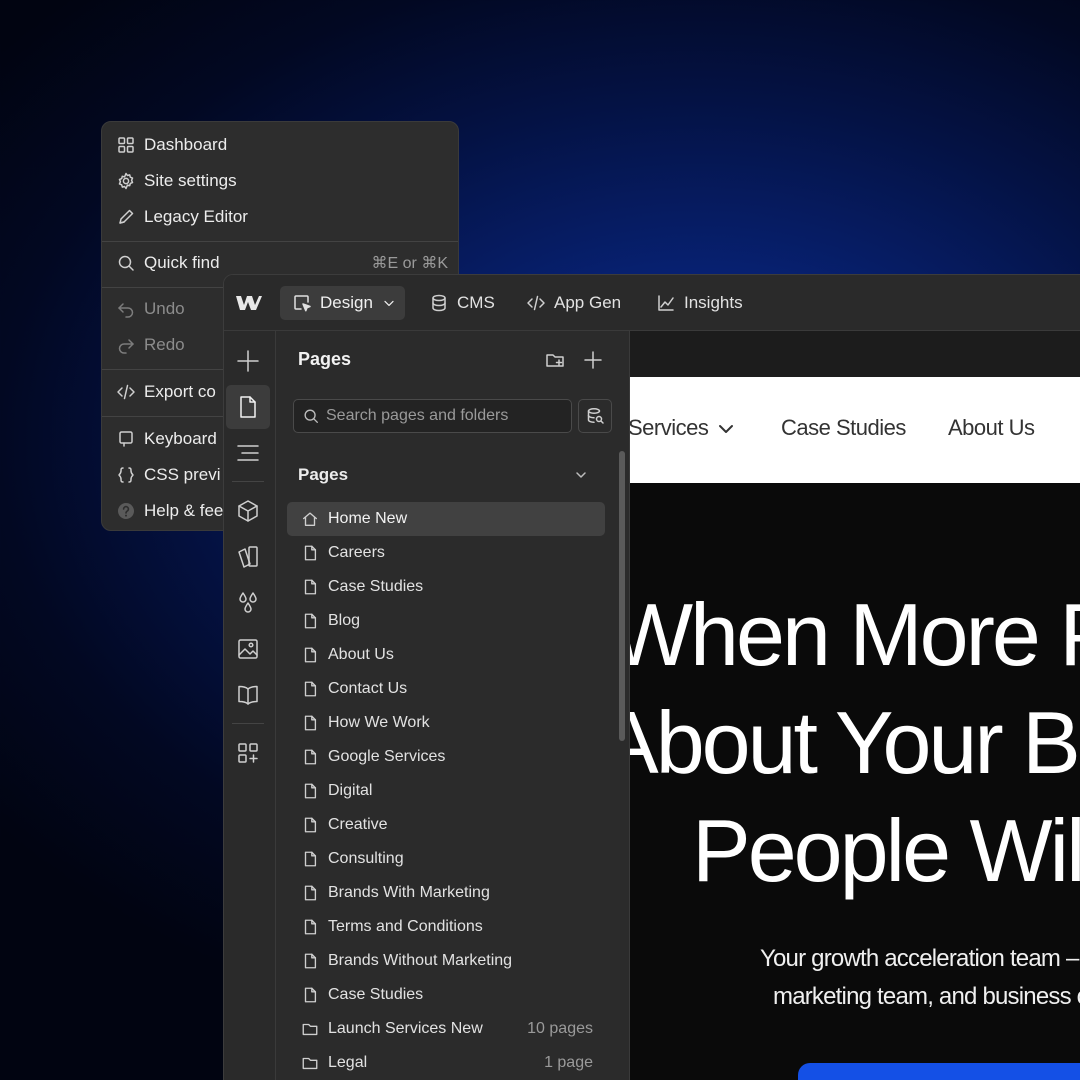 The width and height of the screenshot is (1080, 1080). Describe the element at coordinates (446, 757) in the screenshot. I see `page-row: Google Services` at that location.